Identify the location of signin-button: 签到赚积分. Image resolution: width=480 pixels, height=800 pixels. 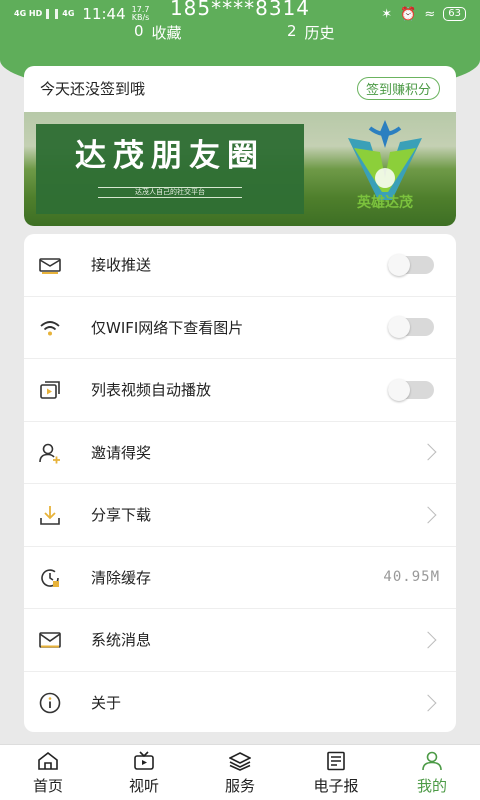
(398, 88).